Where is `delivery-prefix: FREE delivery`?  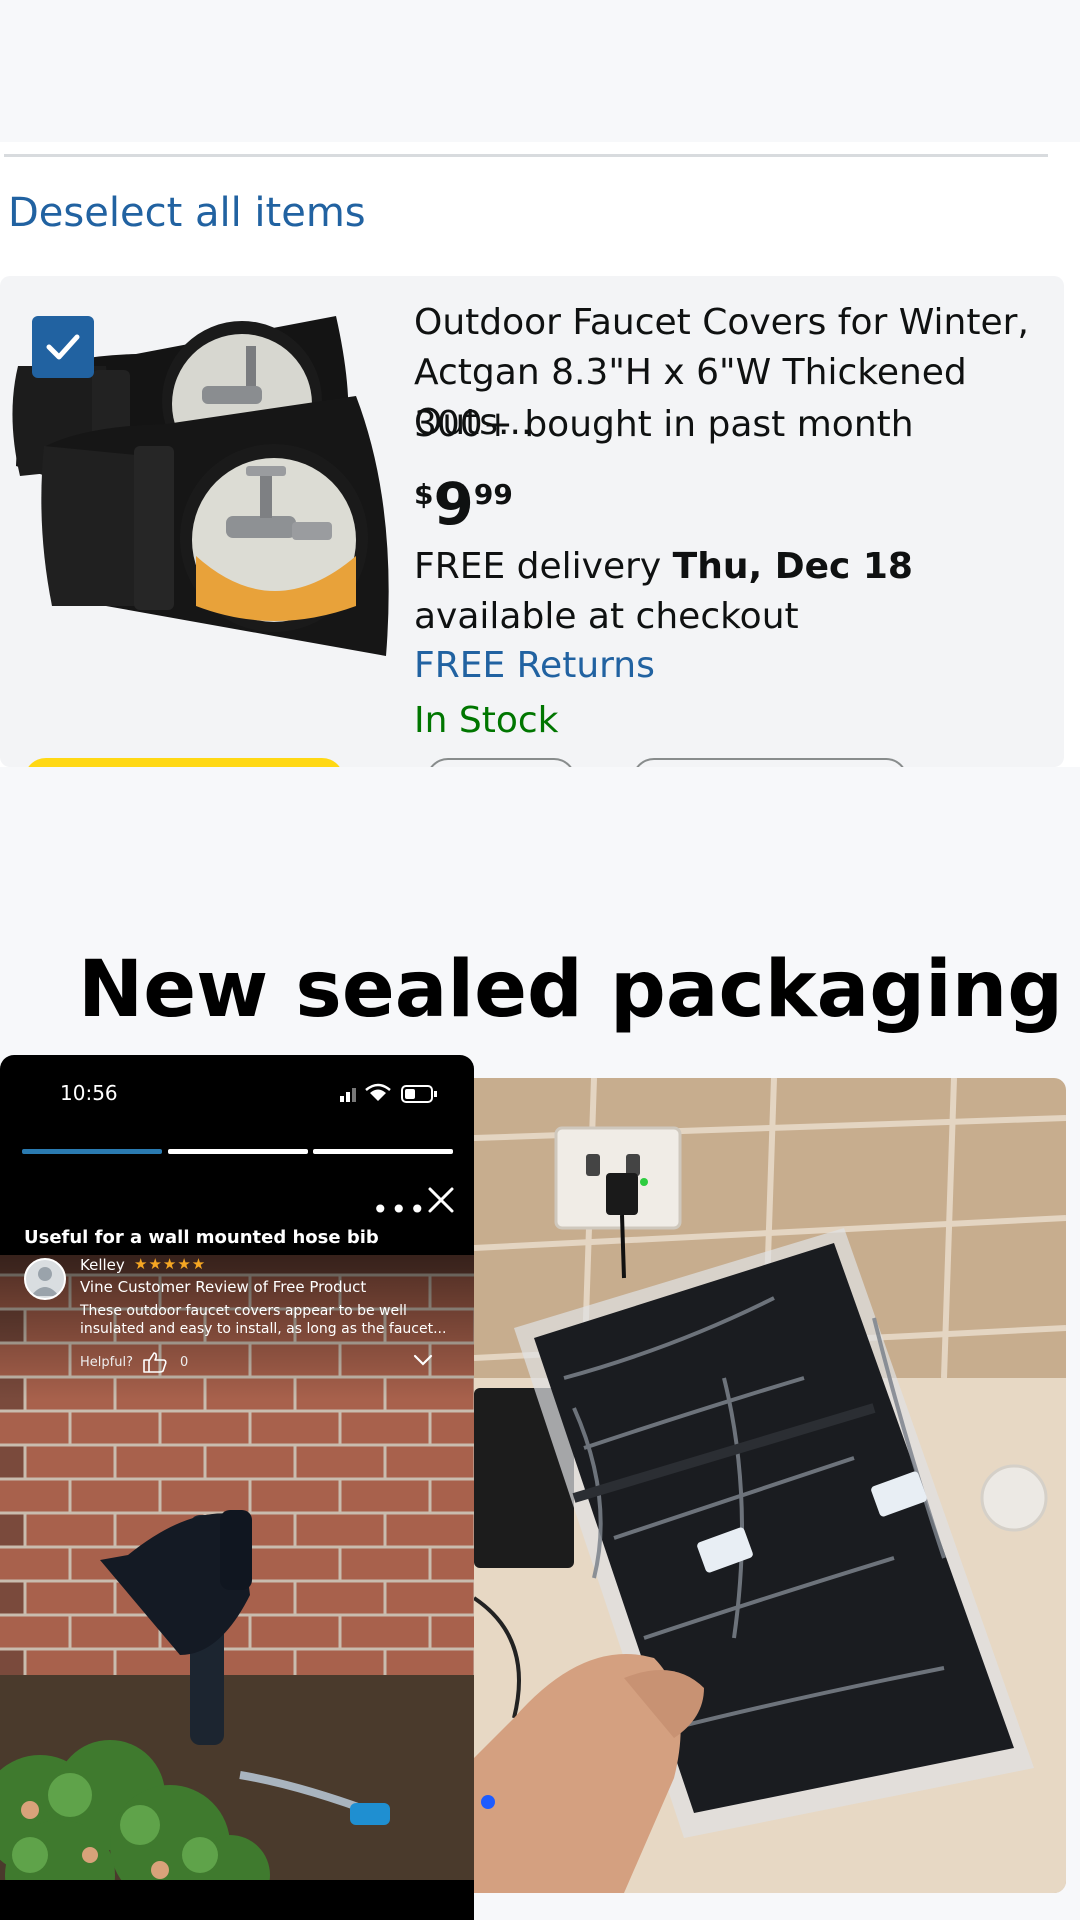 delivery-prefix: FREE delivery is located at coordinates (543, 566).